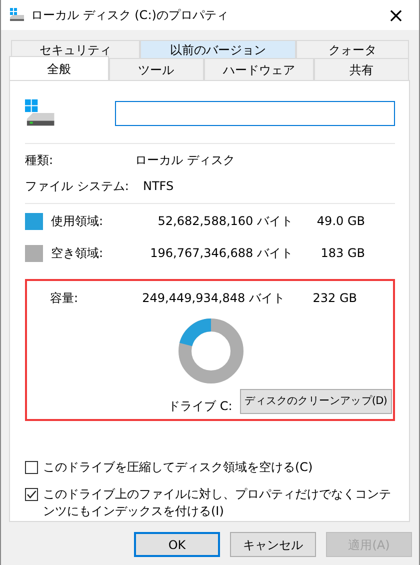 The image size is (420, 565). What do you see at coordinates (77, 186) in the screenshot?
I see `field-label: ファイル システム:` at bounding box center [77, 186].